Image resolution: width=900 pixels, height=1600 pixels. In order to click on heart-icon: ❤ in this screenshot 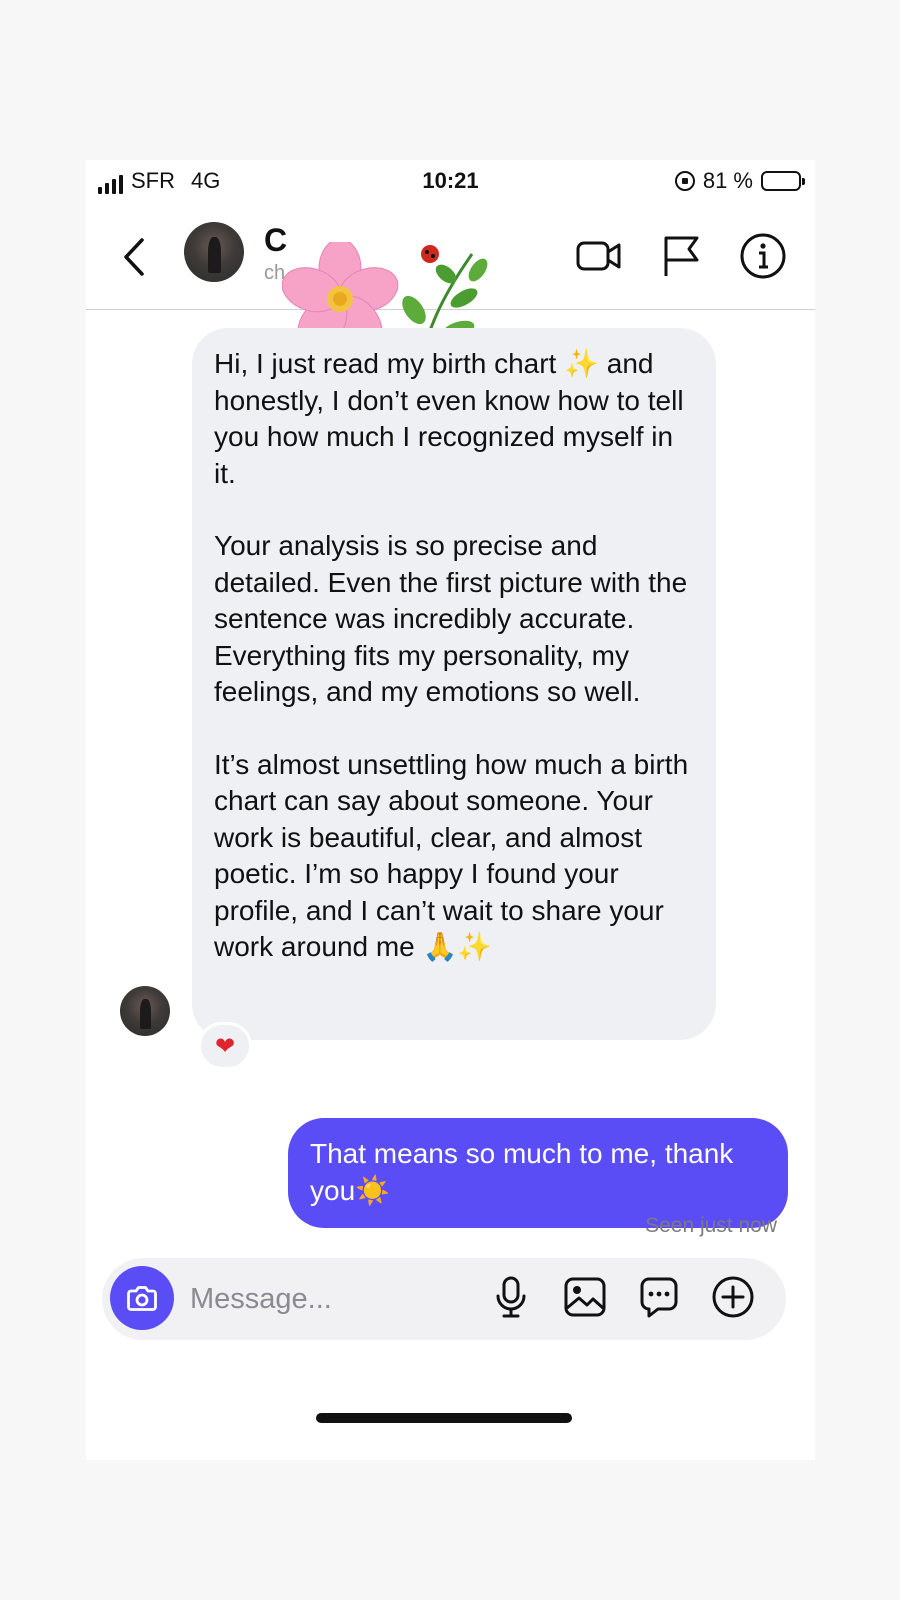, I will do `click(225, 1046)`.